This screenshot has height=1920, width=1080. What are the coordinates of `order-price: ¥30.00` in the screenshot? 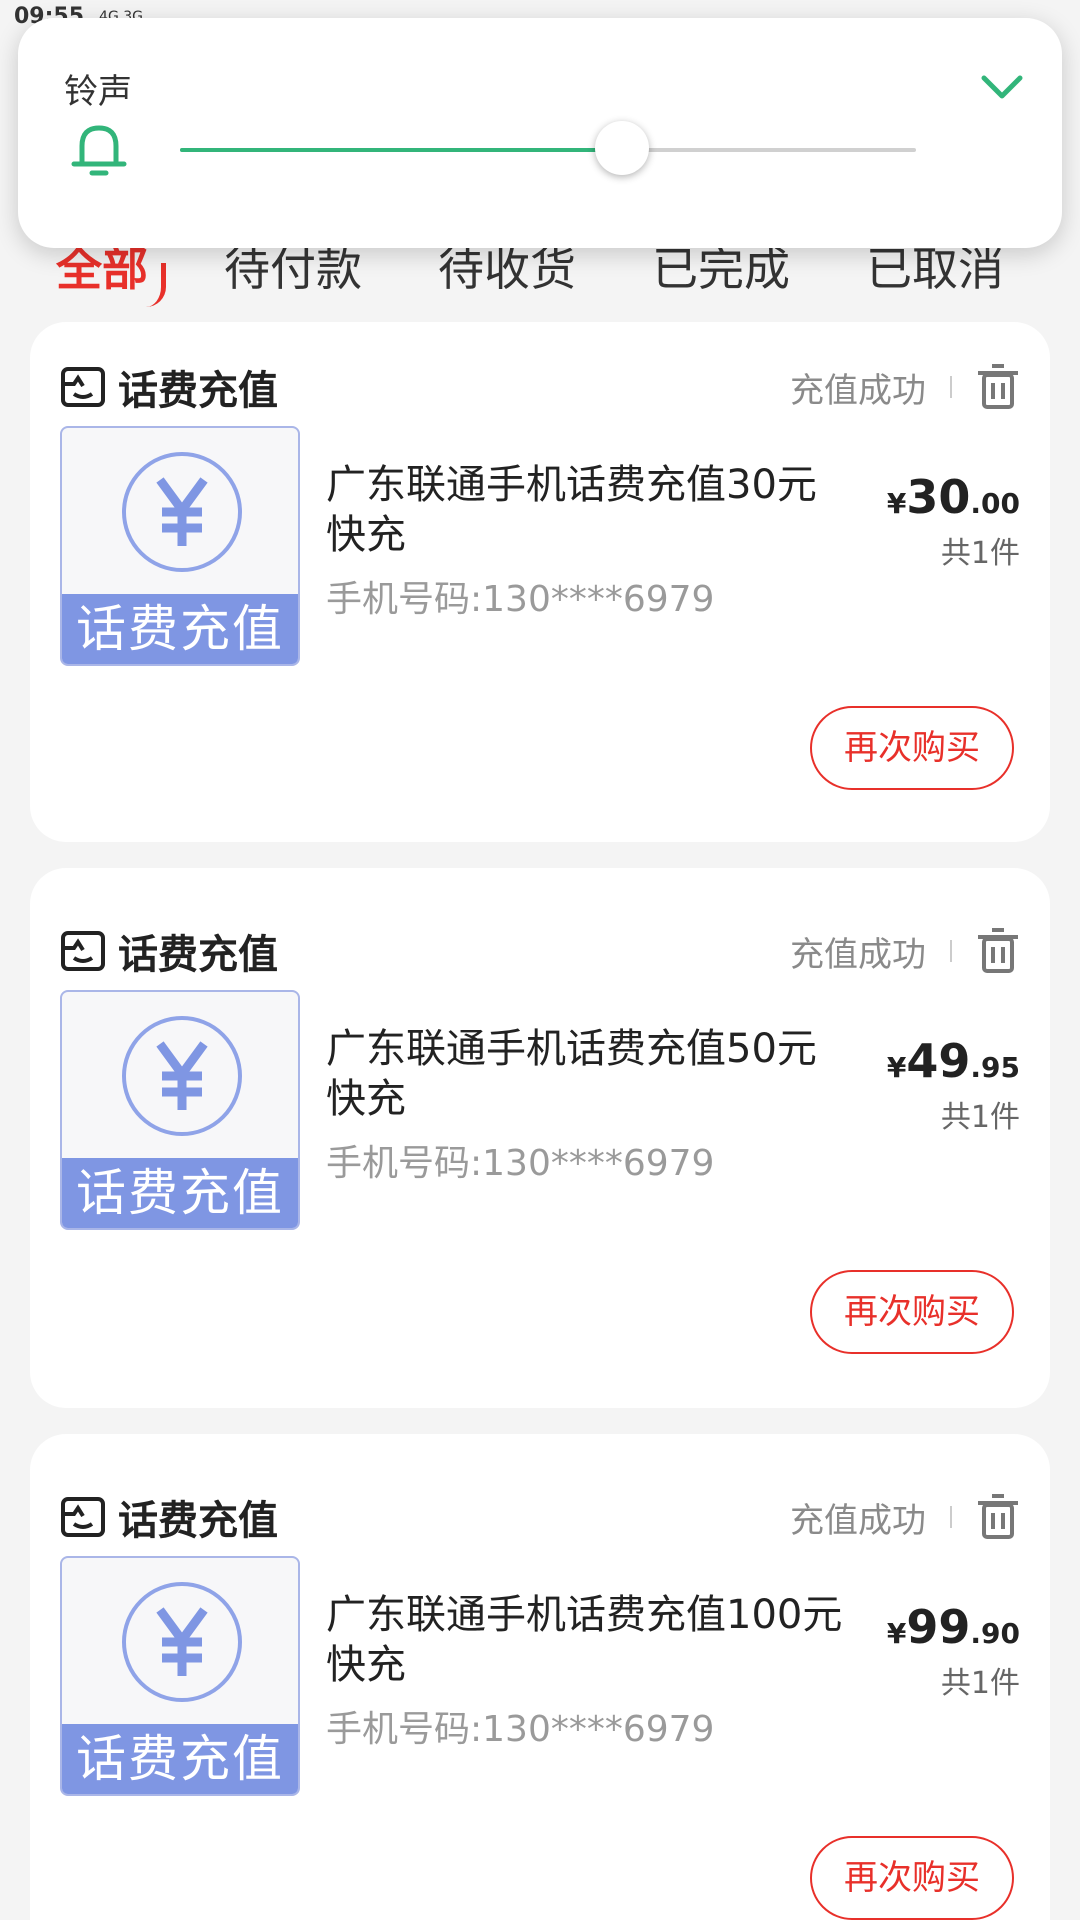 It's located at (953, 497).